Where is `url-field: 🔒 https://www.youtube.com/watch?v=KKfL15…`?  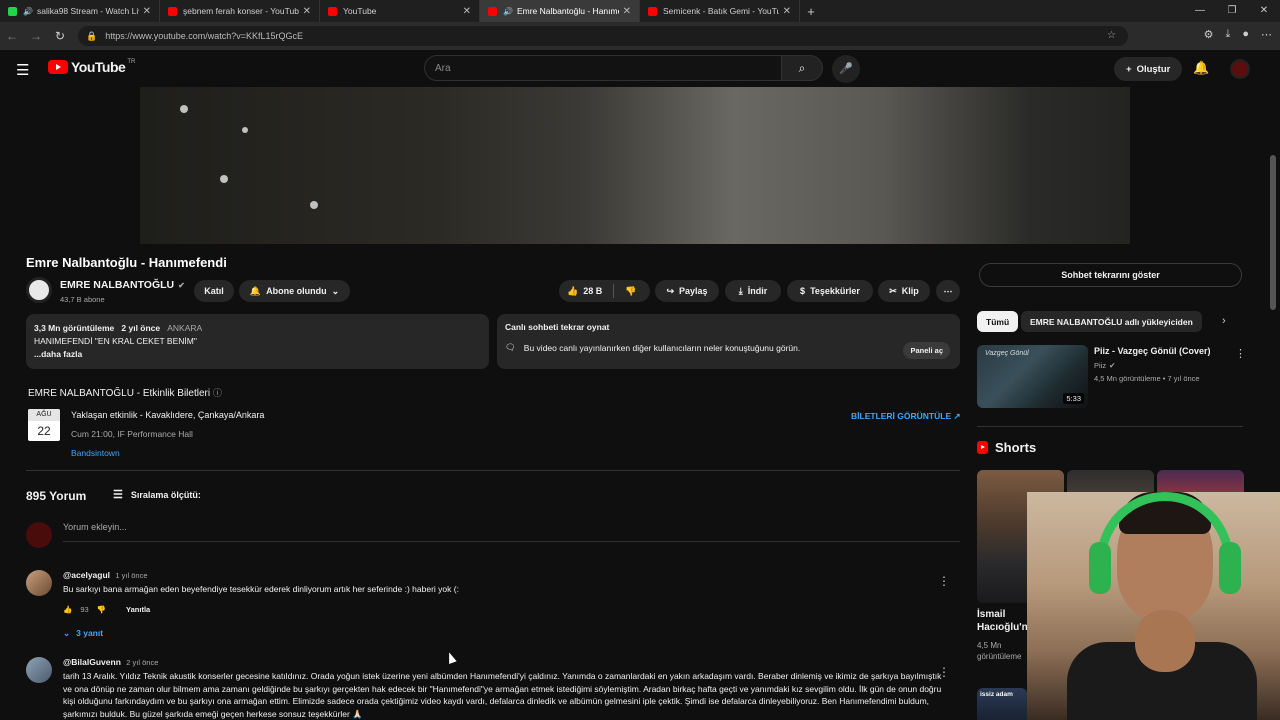 url-field: 🔒 https://www.youtube.com/watch?v=KKfL15… is located at coordinates (603, 36).